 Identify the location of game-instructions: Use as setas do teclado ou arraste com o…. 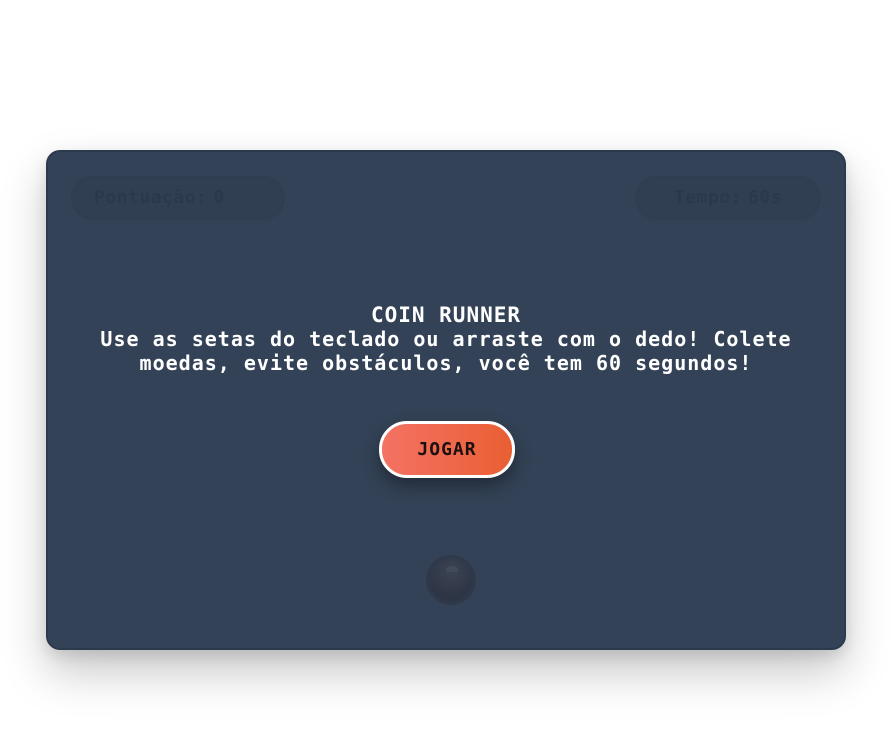
(446, 351).